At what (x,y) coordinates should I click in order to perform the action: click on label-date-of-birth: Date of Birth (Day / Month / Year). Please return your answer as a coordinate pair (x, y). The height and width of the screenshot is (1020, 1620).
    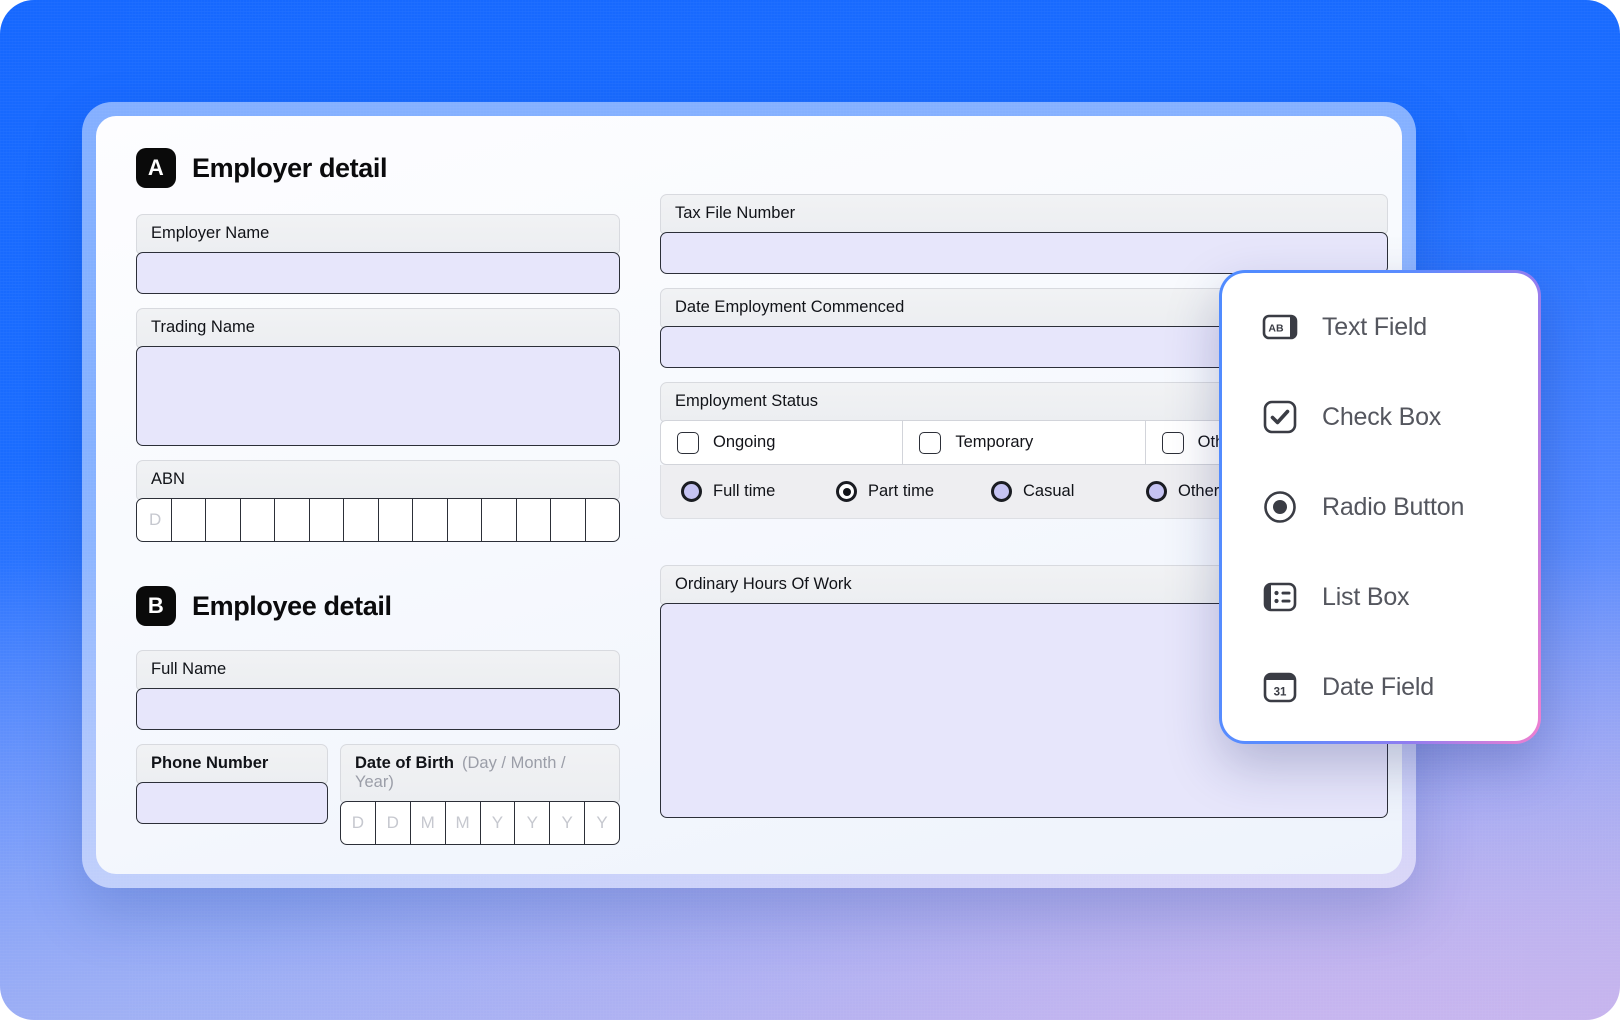
    Looking at the image, I should click on (480, 773).